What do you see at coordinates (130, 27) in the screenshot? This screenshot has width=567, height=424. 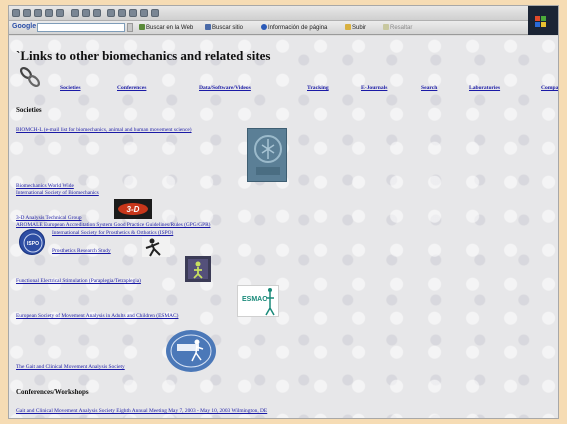 I see `search-dropdown-icon` at bounding box center [130, 27].